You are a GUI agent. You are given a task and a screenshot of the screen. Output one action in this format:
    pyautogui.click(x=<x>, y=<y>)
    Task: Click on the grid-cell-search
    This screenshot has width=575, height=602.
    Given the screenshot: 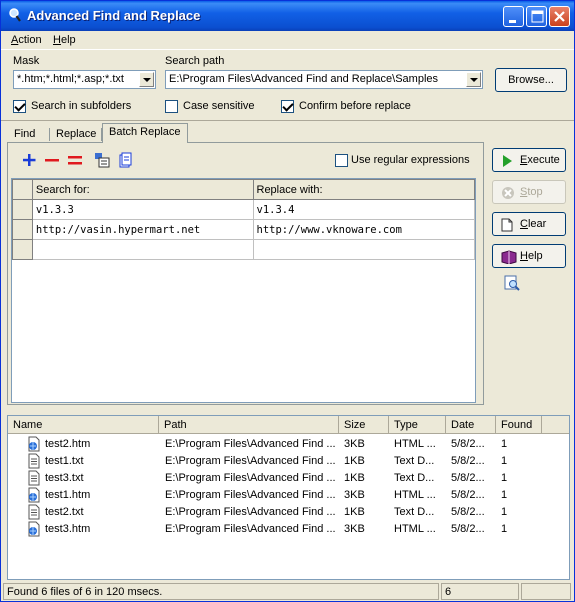 What is the action you would take?
    pyautogui.click(x=142, y=249)
    